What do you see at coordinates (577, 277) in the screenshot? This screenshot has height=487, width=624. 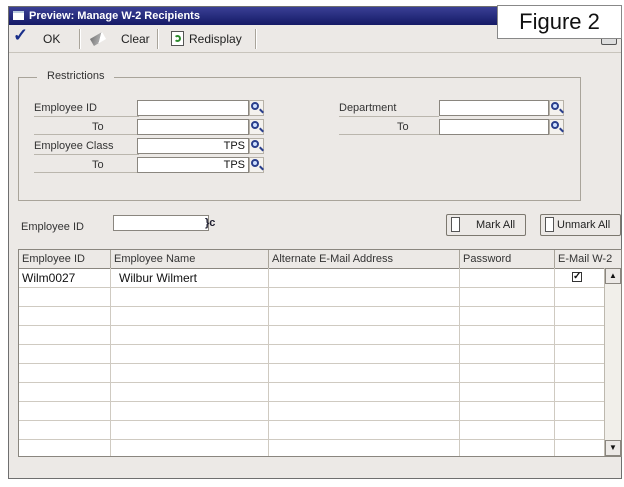 I see `email-w2-checkbox: ✓` at bounding box center [577, 277].